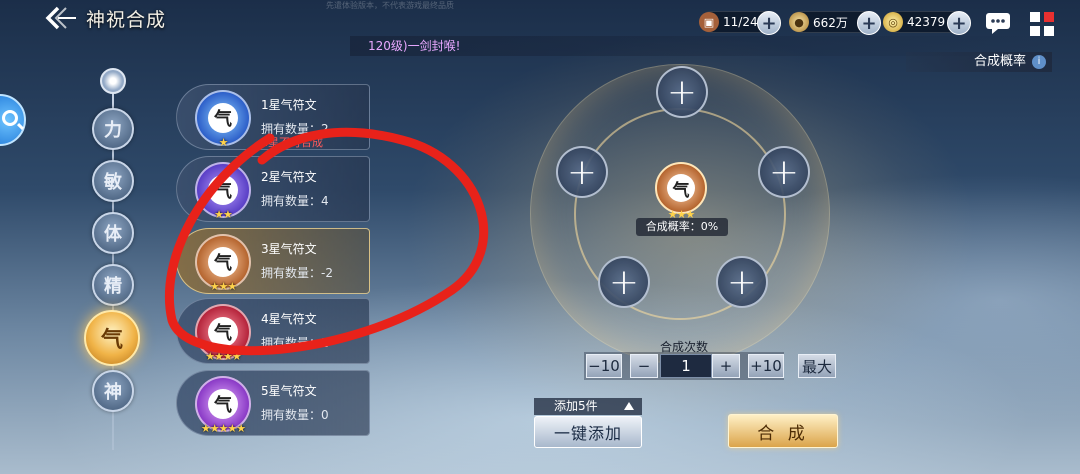 The image size is (1080, 474). I want to click on max-button: 最大, so click(817, 366).